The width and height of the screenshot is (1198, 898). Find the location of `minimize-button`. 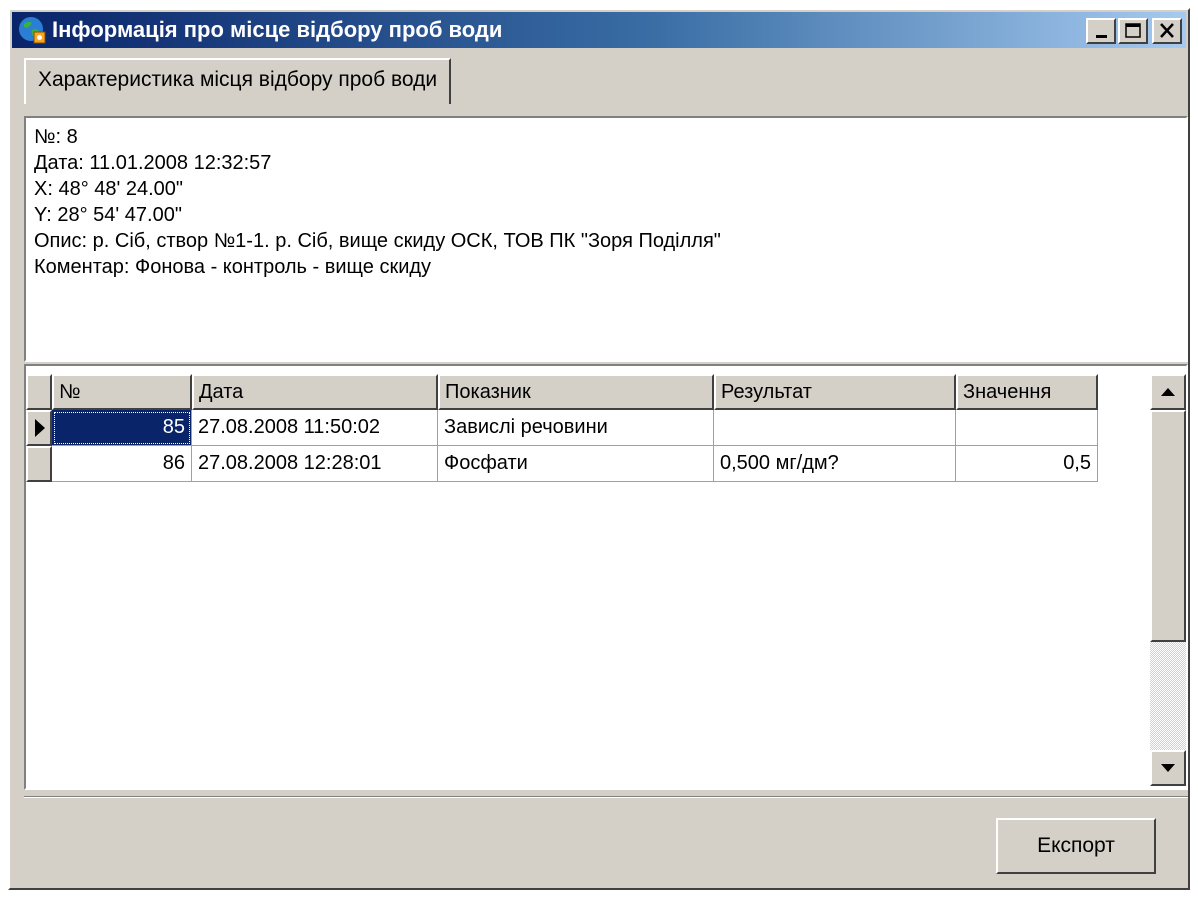

minimize-button is located at coordinates (1101, 31).